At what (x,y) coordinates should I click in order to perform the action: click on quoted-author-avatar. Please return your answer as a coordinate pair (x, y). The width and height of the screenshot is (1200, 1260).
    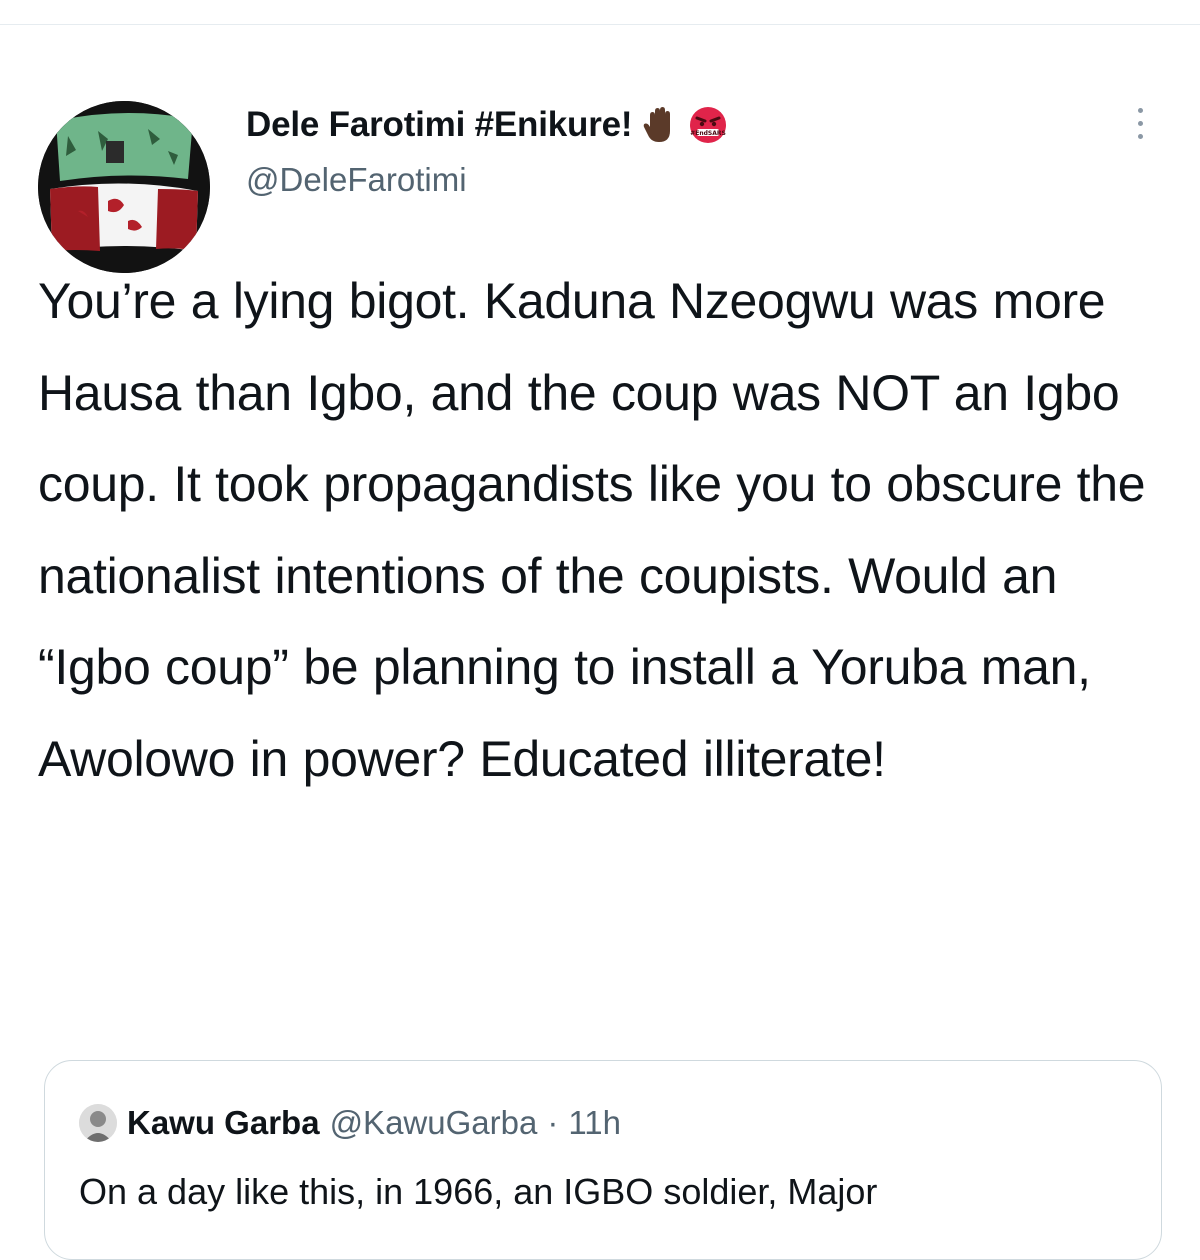
    Looking at the image, I should click on (98, 1123).